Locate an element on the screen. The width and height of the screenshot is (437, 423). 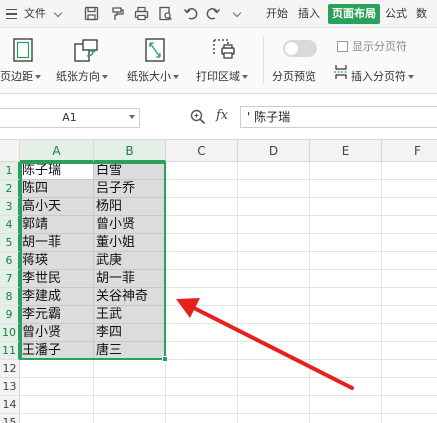
page-margins-icon is located at coordinates (23, 50).